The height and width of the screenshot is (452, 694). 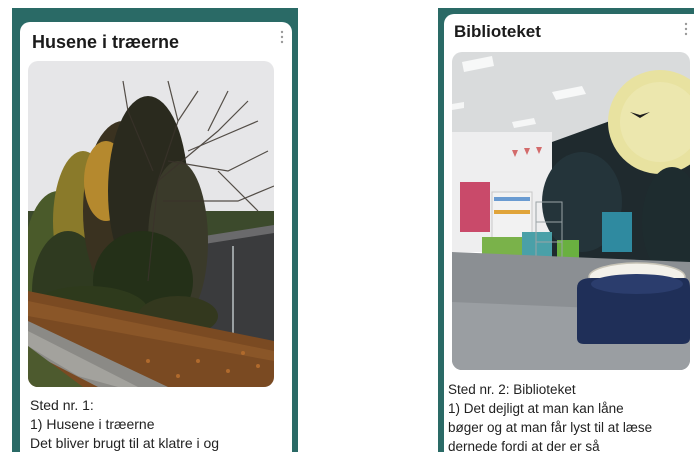 What do you see at coordinates (125, 443) in the screenshot?
I see `caption-line: Det bliver brugt til at klatre i og` at bounding box center [125, 443].